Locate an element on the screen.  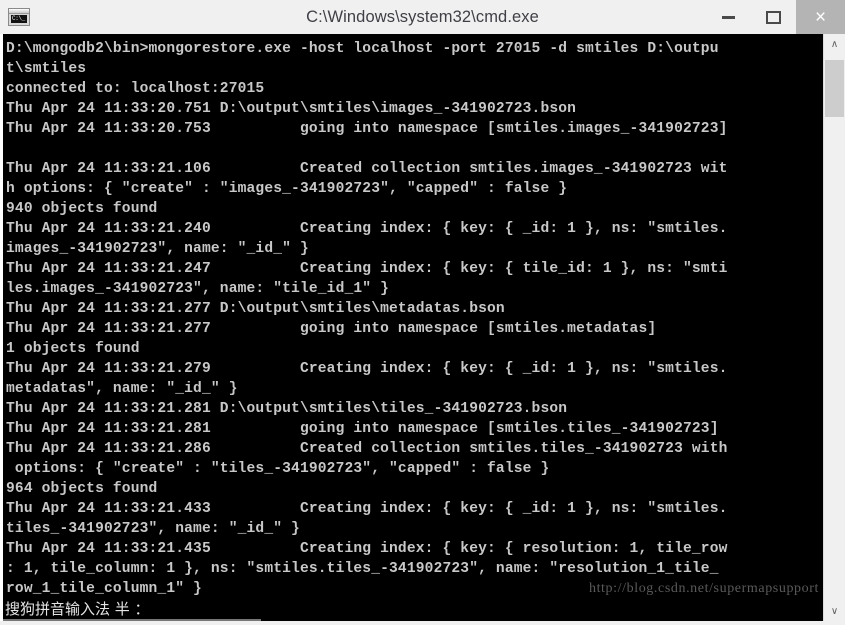
icon-title-strip is located at coordinates (19, 11).